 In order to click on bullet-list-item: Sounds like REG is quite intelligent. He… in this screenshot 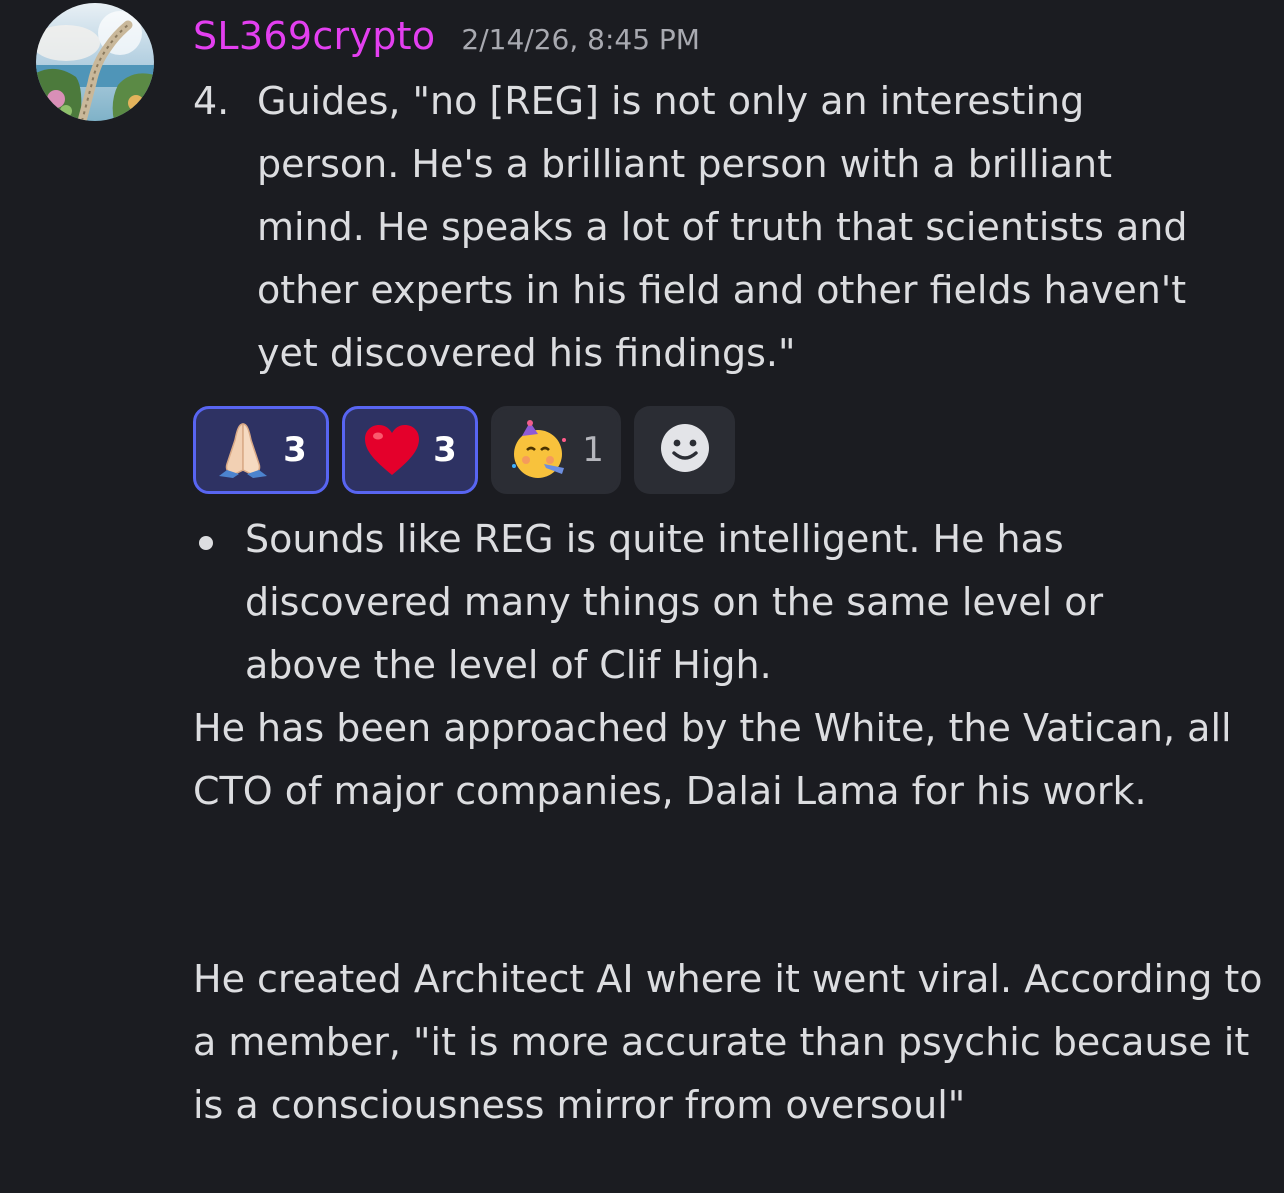, I will do `click(728, 602)`.